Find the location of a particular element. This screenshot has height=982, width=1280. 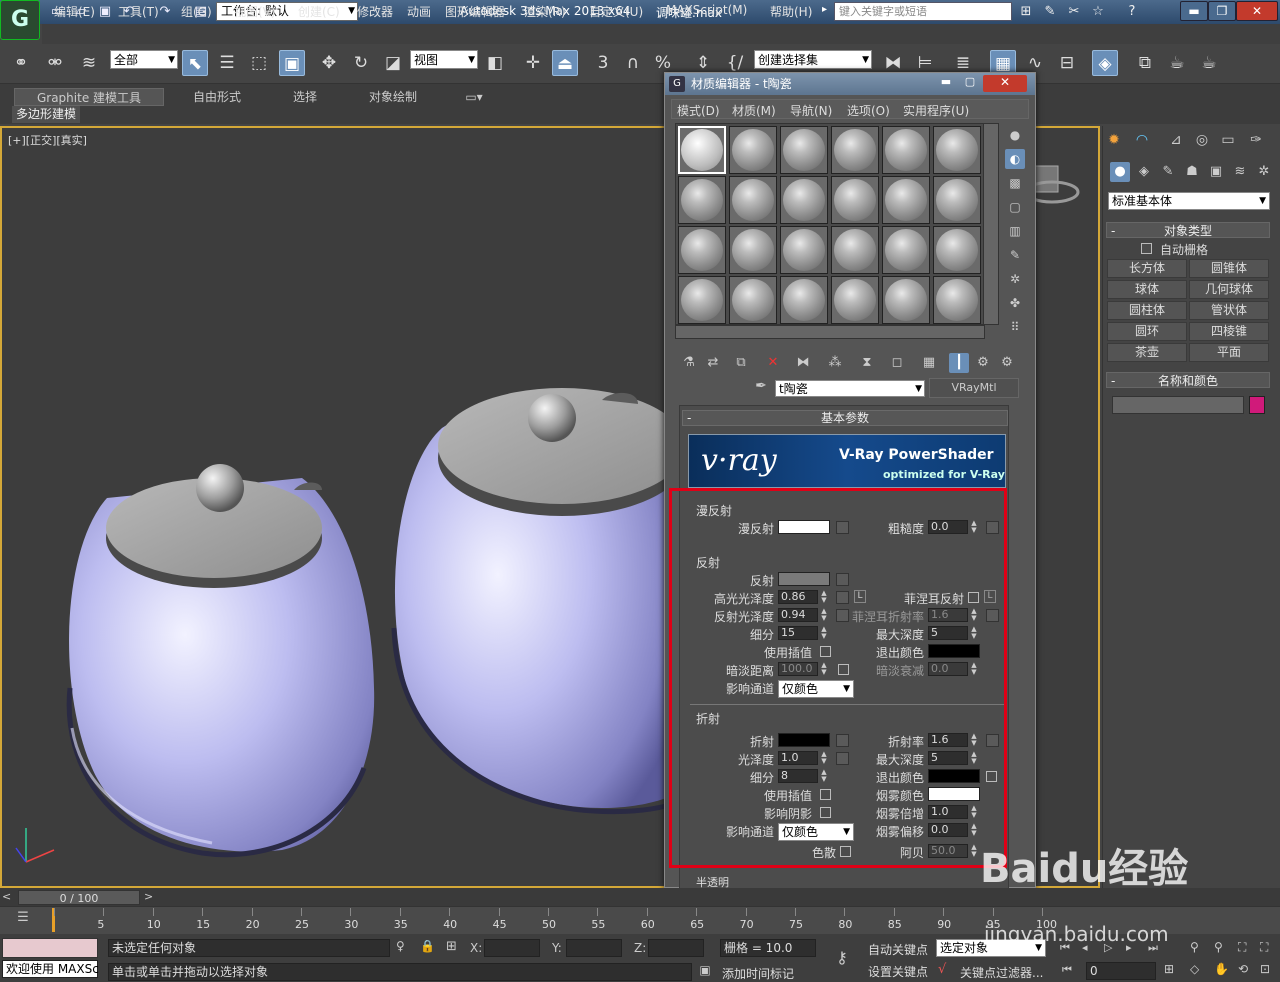

torus-button: 圆环 is located at coordinates (1147, 331).